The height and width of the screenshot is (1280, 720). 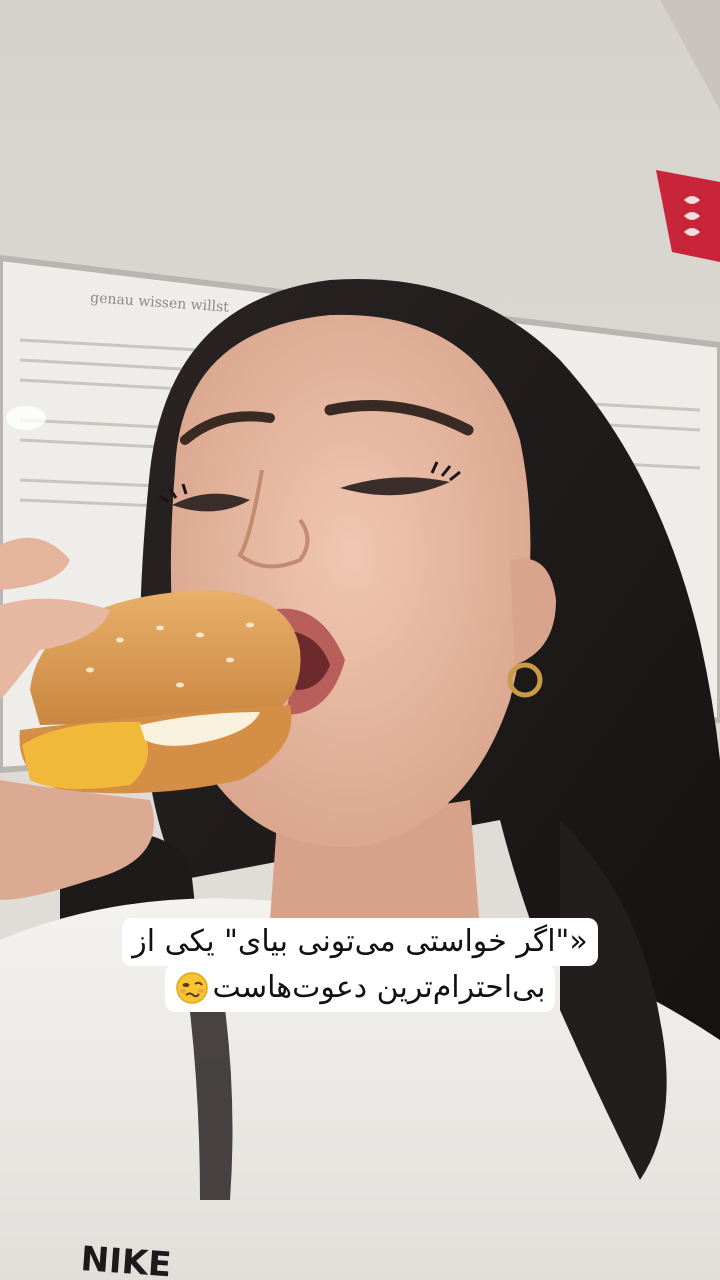 I want to click on caption-line-2: بی‌احترام‌ترین دعوت‌هاست, so click(x=379, y=987).